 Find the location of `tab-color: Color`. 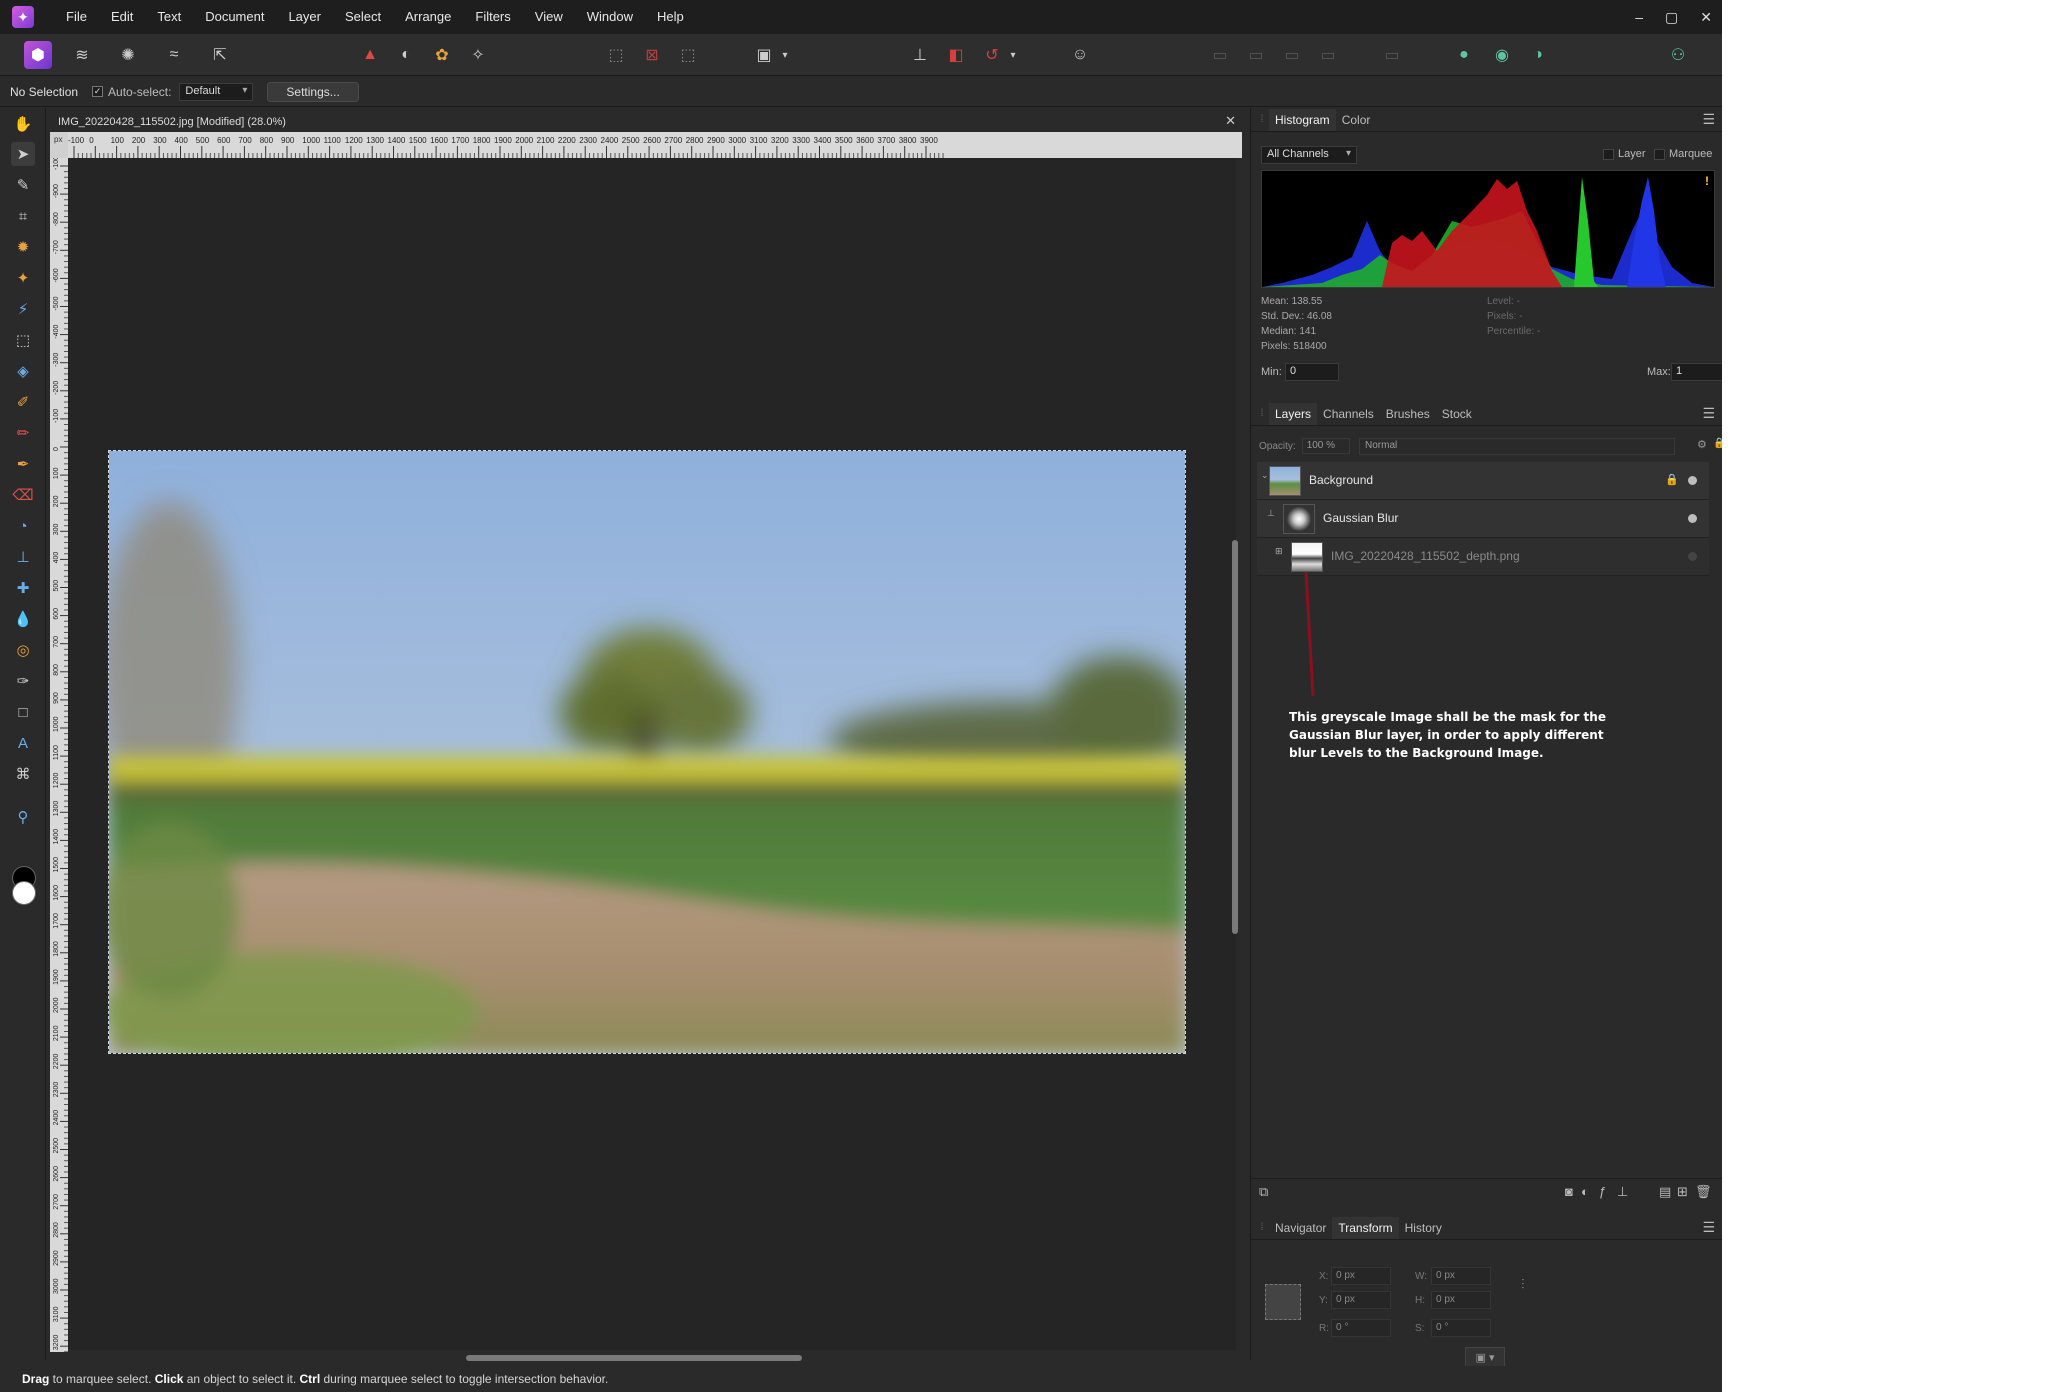

tab-color: Color is located at coordinates (1356, 120).